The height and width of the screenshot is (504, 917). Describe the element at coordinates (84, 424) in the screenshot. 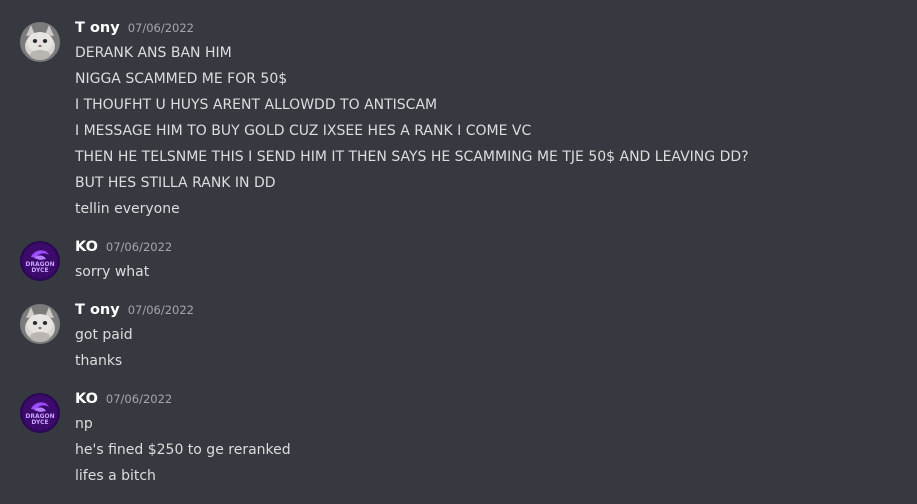

I see `message-text: np` at that location.